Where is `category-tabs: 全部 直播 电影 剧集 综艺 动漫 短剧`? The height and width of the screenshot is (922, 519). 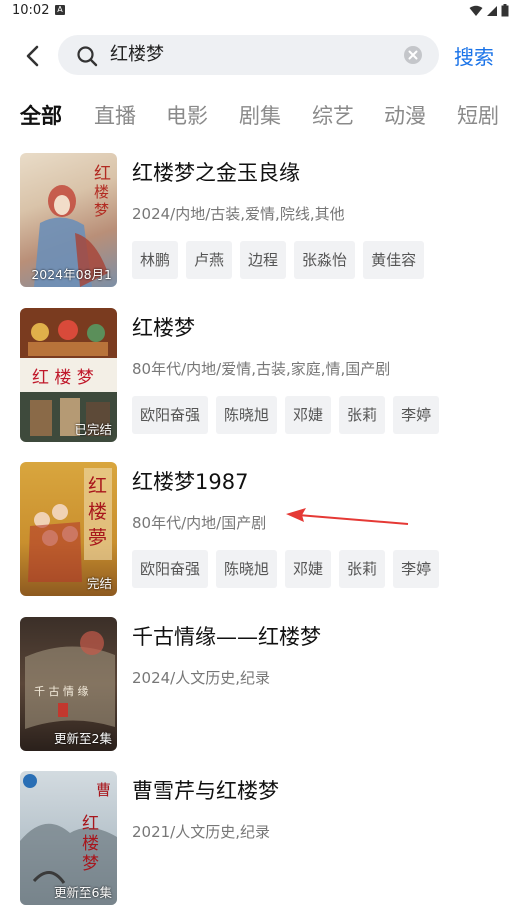
category-tabs: 全部 直播 电影 剧集 综艺 动漫 短剧 is located at coordinates (259, 116).